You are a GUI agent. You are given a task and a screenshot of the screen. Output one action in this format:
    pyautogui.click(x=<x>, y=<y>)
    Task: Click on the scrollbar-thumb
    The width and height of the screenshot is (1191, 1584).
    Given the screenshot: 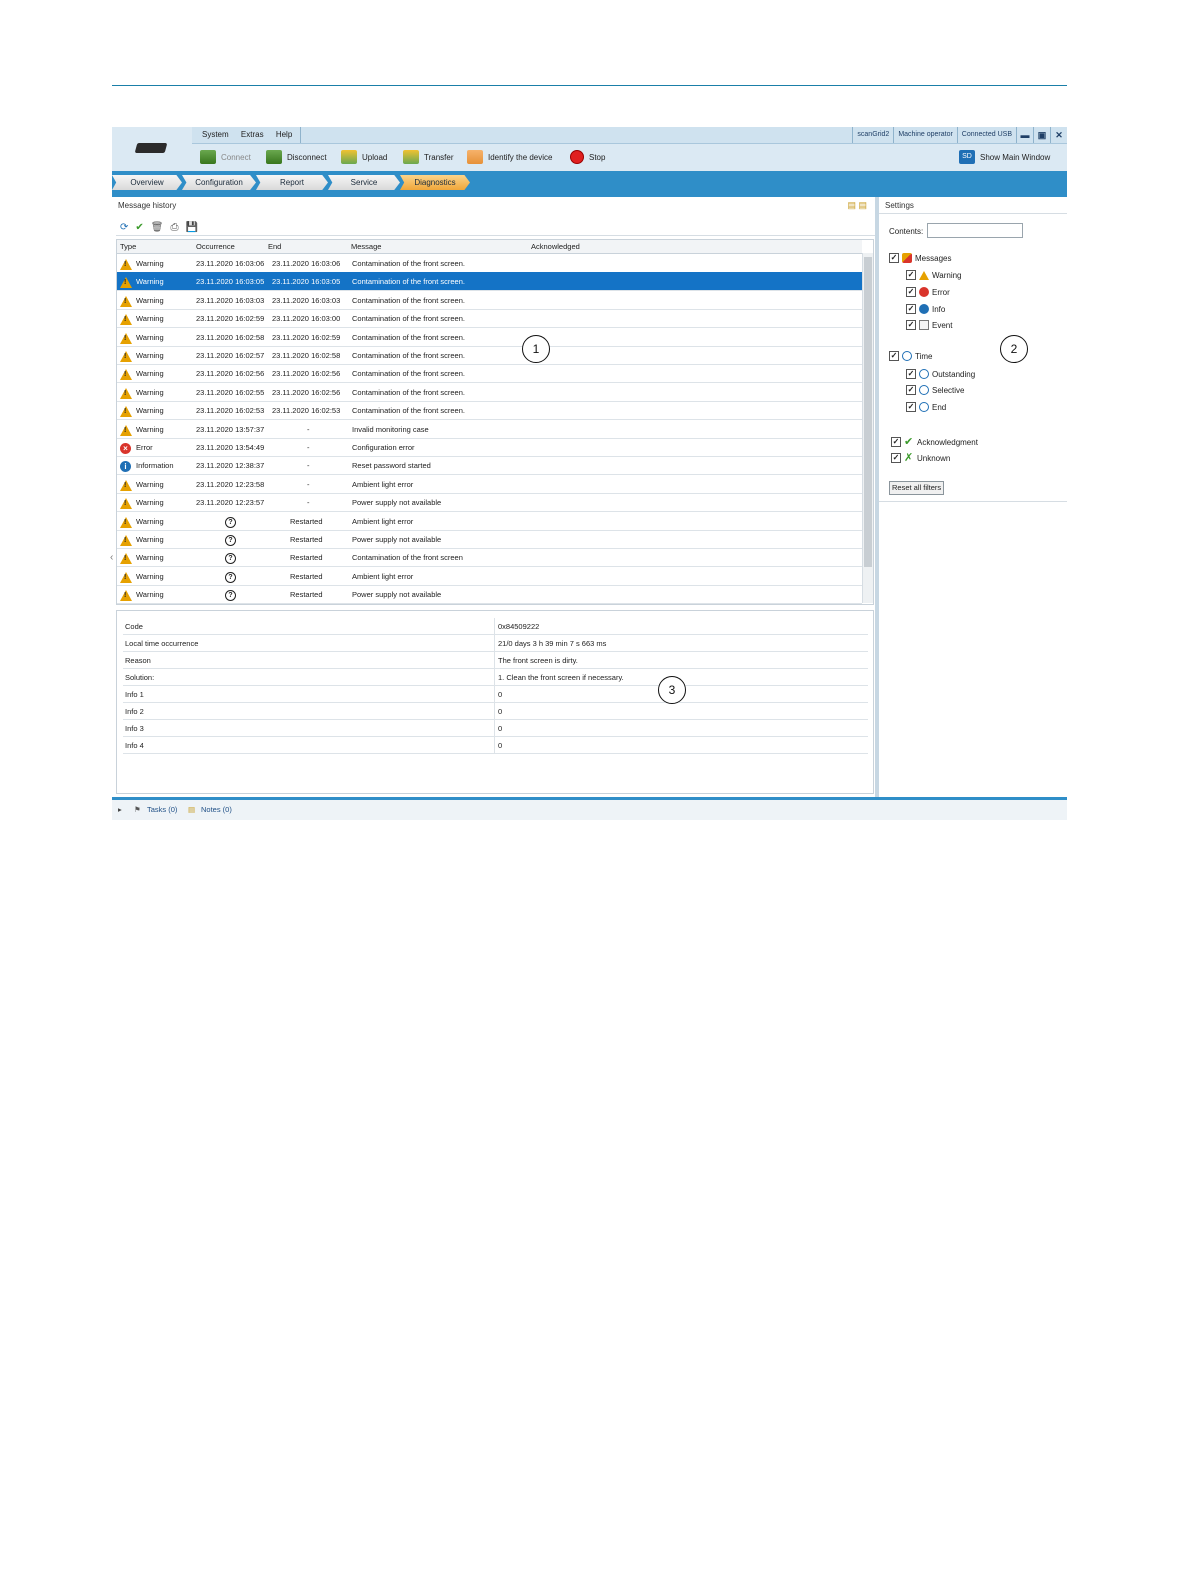 What is the action you would take?
    pyautogui.click(x=868, y=412)
    